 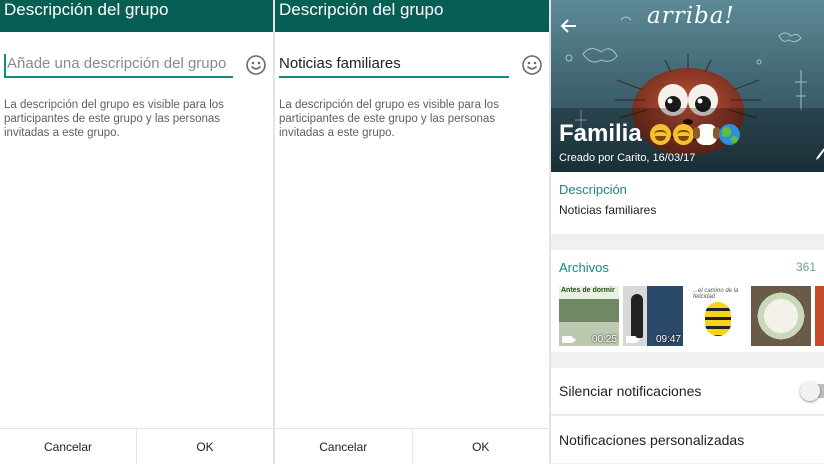 I want to click on mute-notifications-toggle, so click(x=812, y=391).